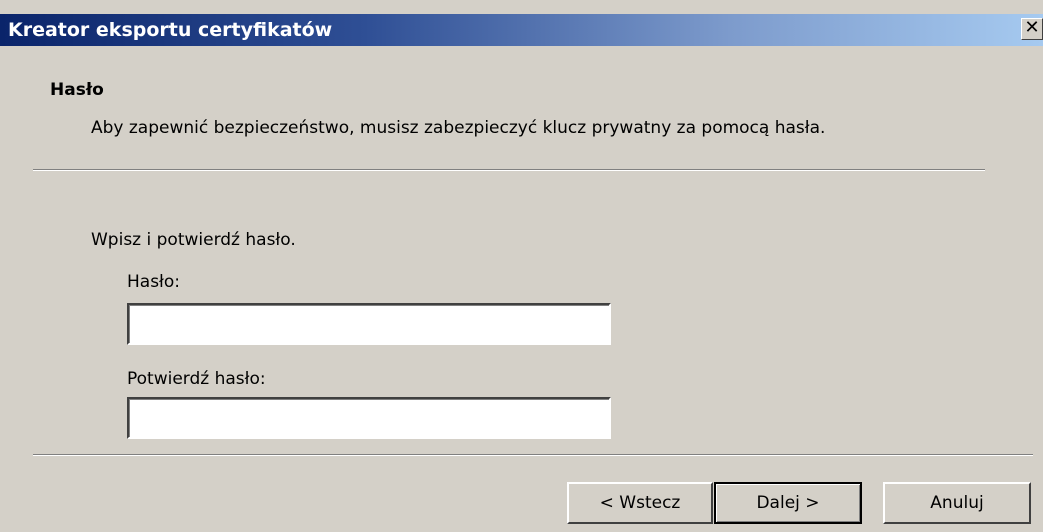 This screenshot has width=1043, height=532. Describe the element at coordinates (369, 418) in the screenshot. I see `confirm-password-input` at that location.